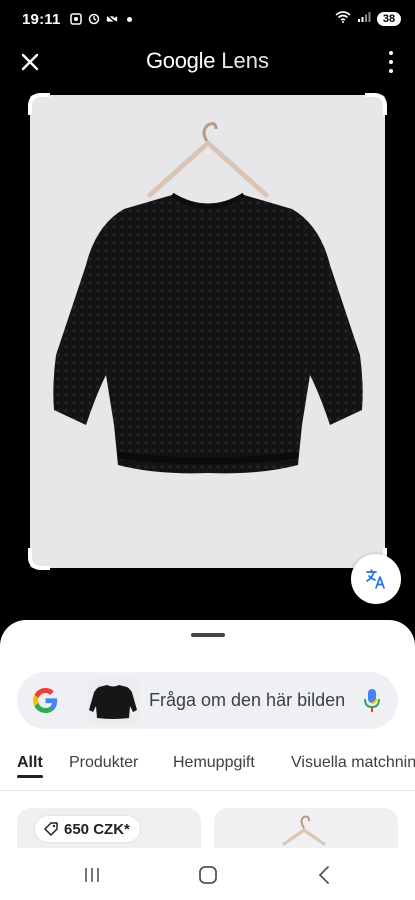 Image resolution: width=415 pixels, height=900 pixels. I want to click on search-bar: Fråga om den här bilden, so click(207, 700).